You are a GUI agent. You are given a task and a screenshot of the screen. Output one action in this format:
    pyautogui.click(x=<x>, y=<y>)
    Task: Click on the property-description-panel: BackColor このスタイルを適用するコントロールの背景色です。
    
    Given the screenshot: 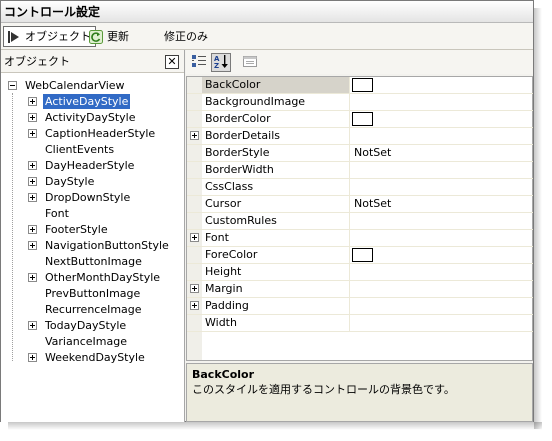 What is the action you would take?
    pyautogui.click(x=359, y=392)
    